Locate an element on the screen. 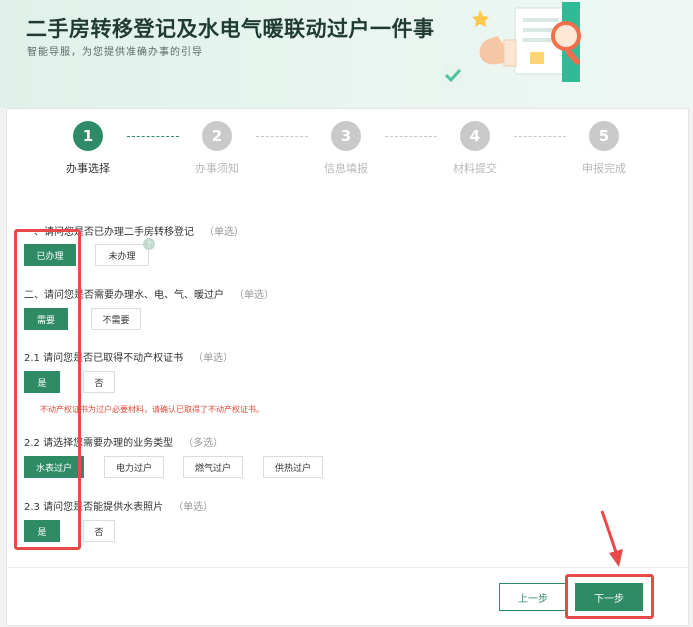  step-label: 申报完成 is located at coordinates (604, 168).